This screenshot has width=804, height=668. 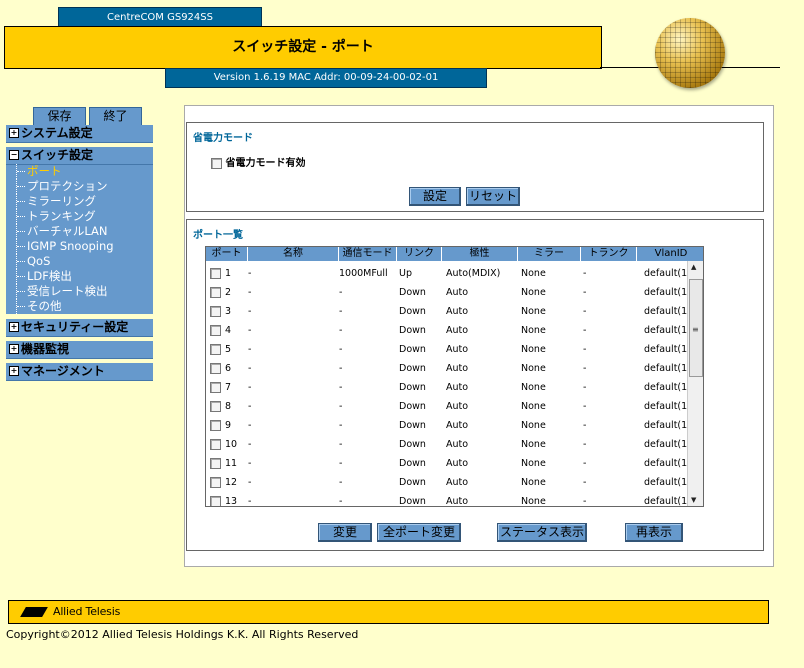 I want to click on status-display-button: ステータス表示, so click(x=542, y=532).